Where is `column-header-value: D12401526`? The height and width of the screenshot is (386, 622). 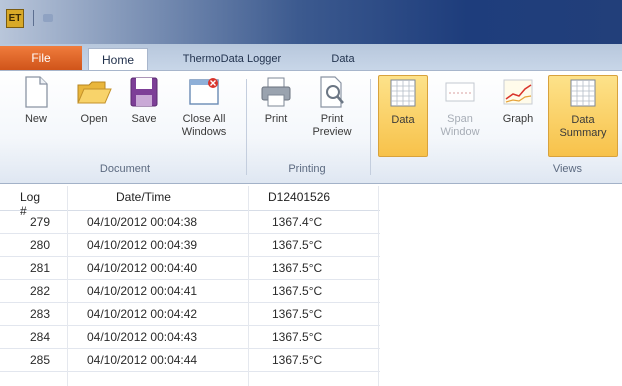
column-header-value: D12401526 is located at coordinates (308, 197).